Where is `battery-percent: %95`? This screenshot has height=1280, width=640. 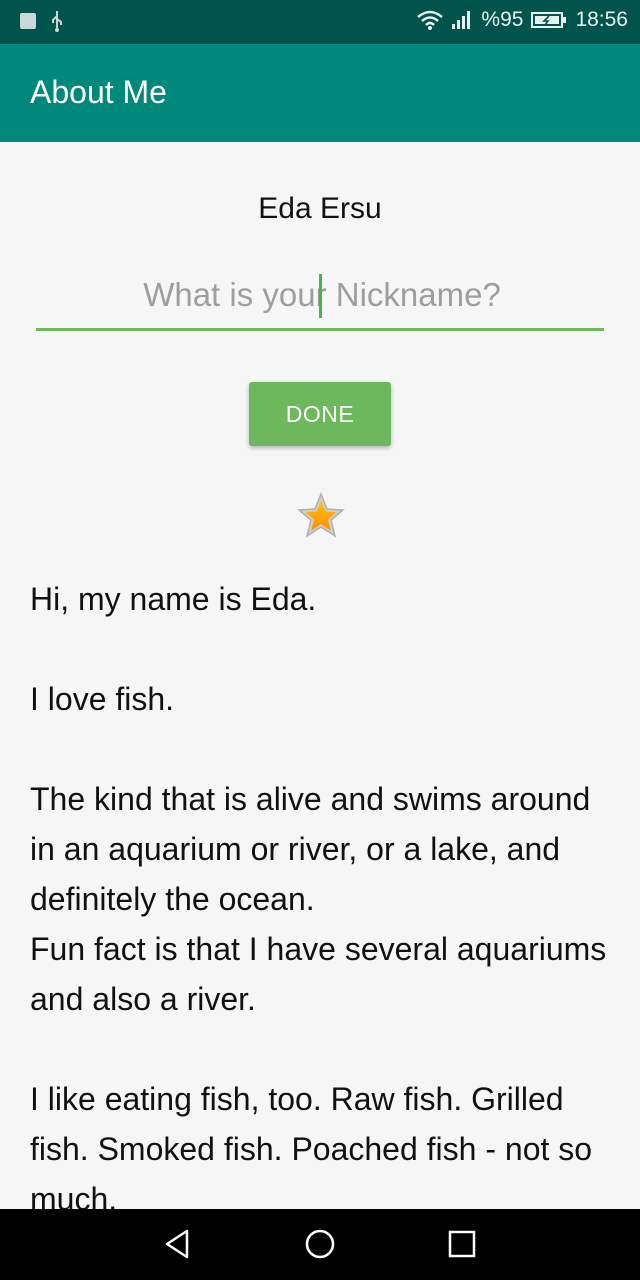
battery-percent: %95 is located at coordinates (502, 19).